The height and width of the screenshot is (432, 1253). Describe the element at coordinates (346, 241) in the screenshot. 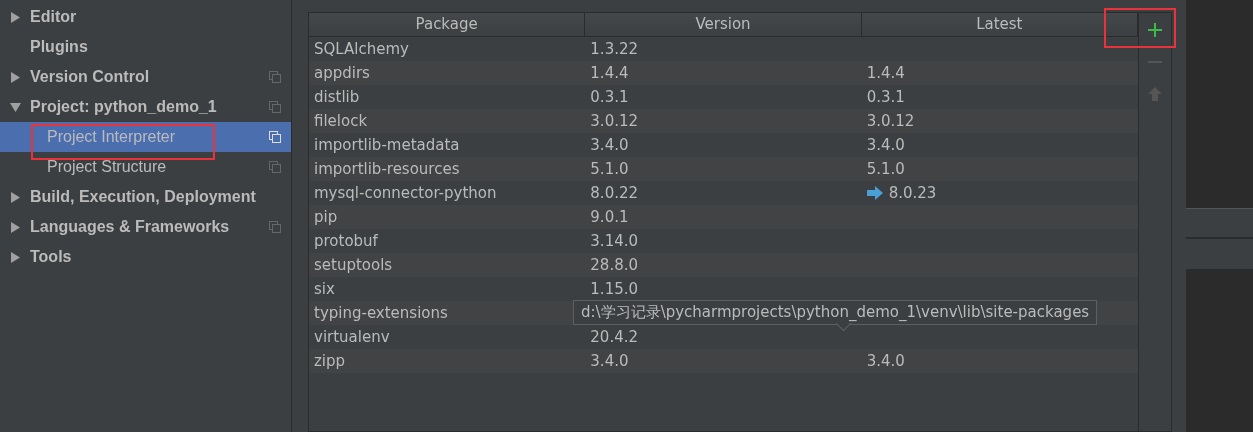

I see `package-name: protobuf` at that location.